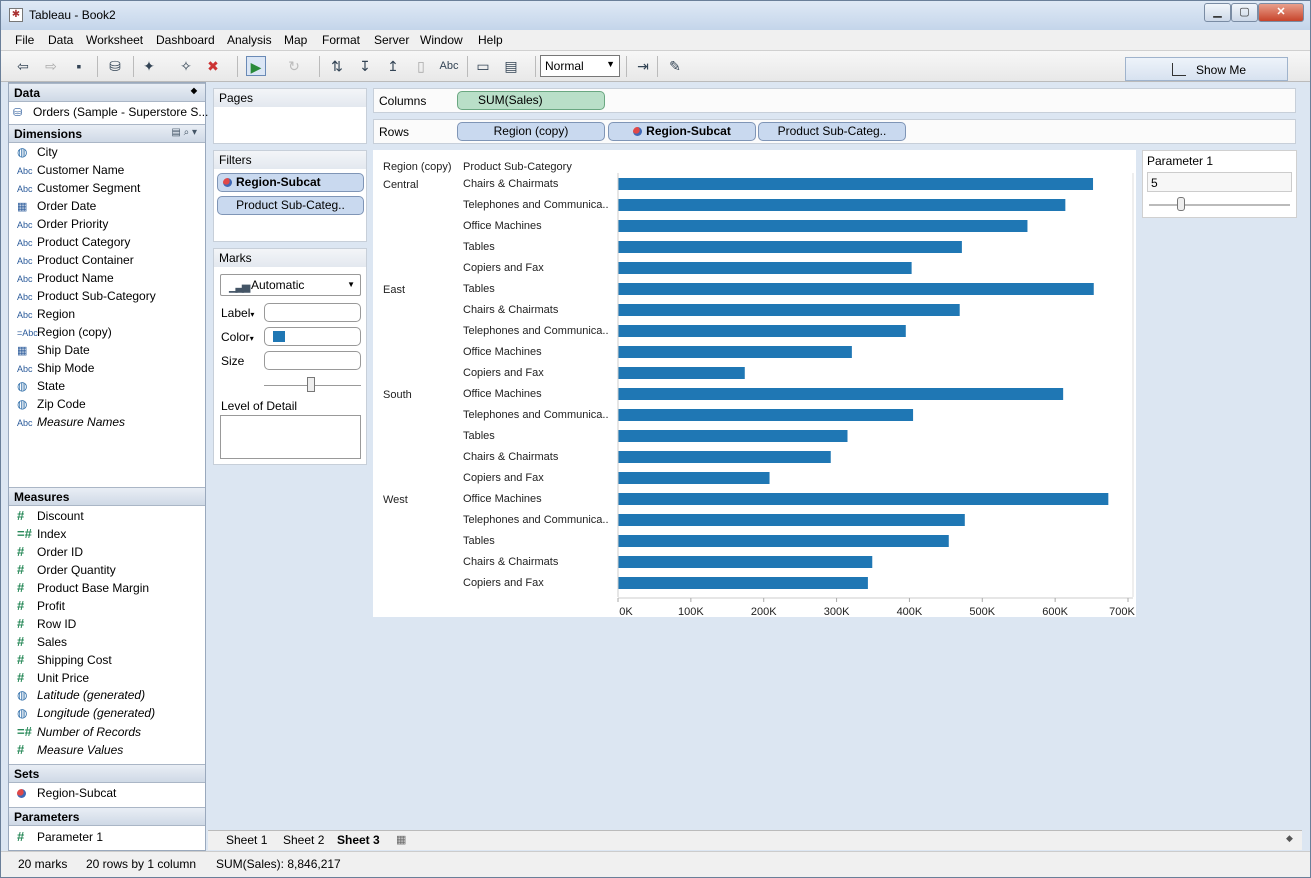  I want to click on fit-select: Normal ▼, so click(580, 66).